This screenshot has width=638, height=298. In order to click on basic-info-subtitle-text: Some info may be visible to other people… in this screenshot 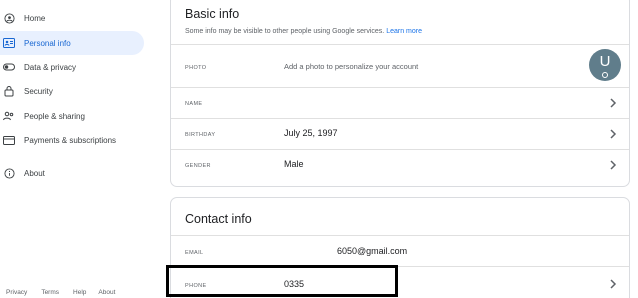, I will do `click(285, 31)`.